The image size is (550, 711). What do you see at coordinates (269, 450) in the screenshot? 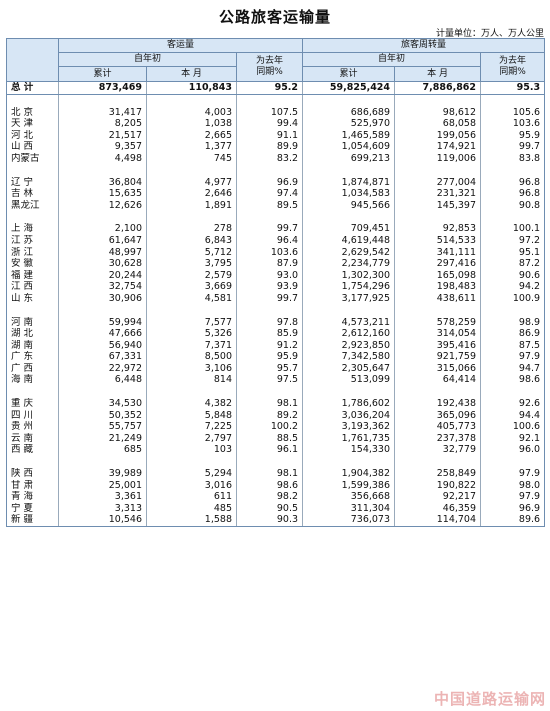
I see `volume-yoy-cell: 96.1` at bounding box center [269, 450].